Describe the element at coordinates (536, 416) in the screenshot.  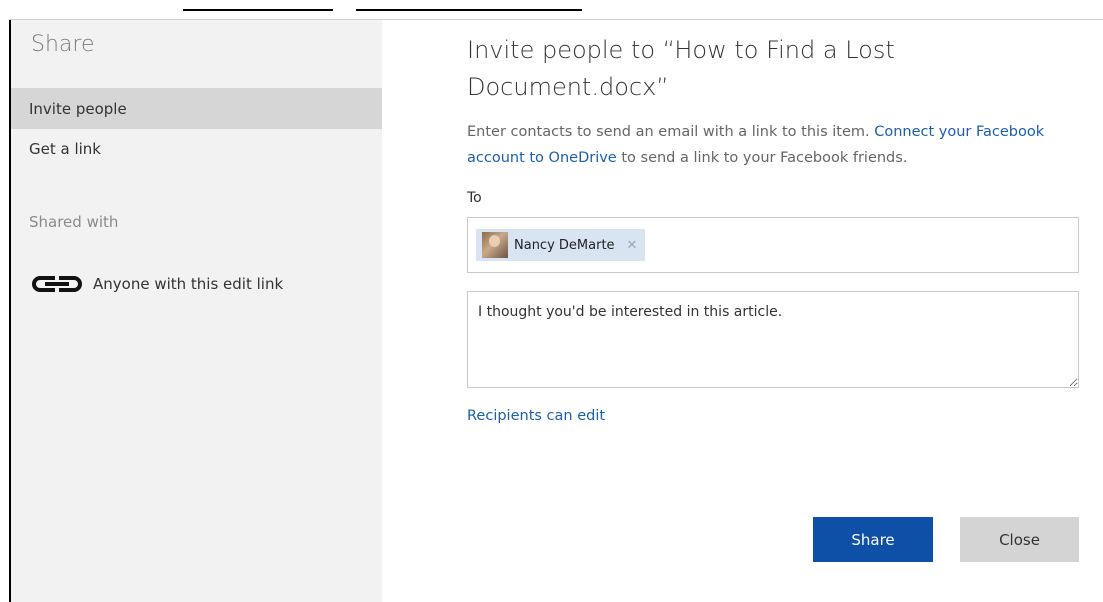
I see `recipients-can-edit-link: Recipients can edit` at that location.